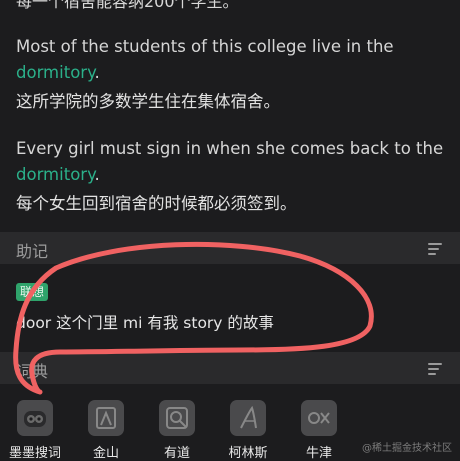 The width and height of the screenshot is (460, 461). What do you see at coordinates (156, 203) in the screenshot?
I see `example-zh: 每个女生回到宿舍的时候都必须签到。` at bounding box center [156, 203].